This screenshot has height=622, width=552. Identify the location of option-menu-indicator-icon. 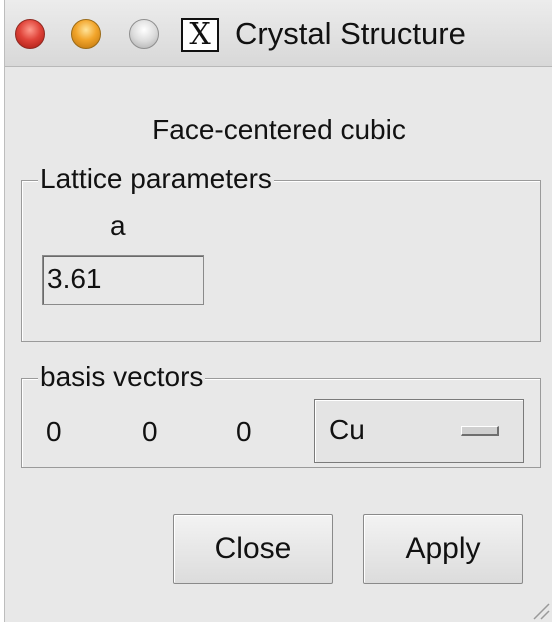
(480, 431).